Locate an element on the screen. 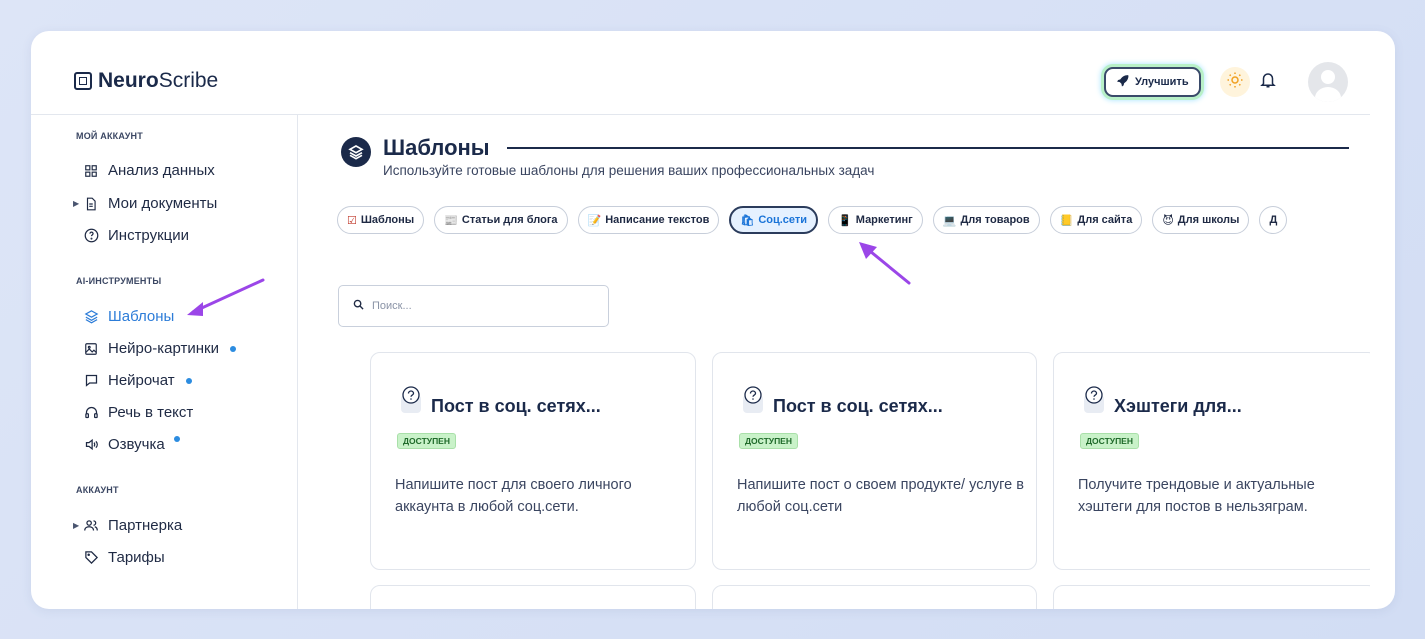 The height and width of the screenshot is (639, 1425). speaker-icon is located at coordinates (91, 445).